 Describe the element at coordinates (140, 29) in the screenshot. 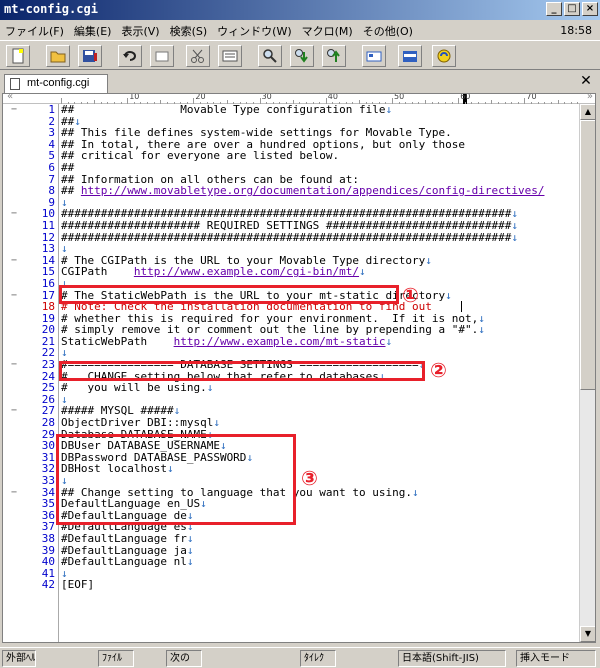

I see `menu-view: 表示(V)` at that location.